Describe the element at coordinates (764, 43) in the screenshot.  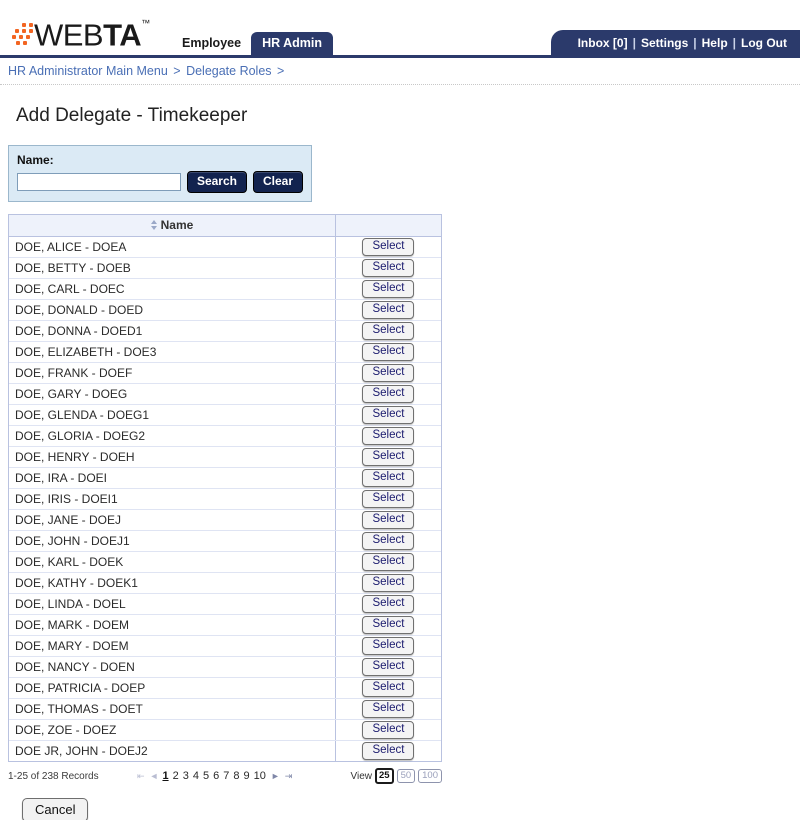
I see `nav-log-out: Log Out` at that location.